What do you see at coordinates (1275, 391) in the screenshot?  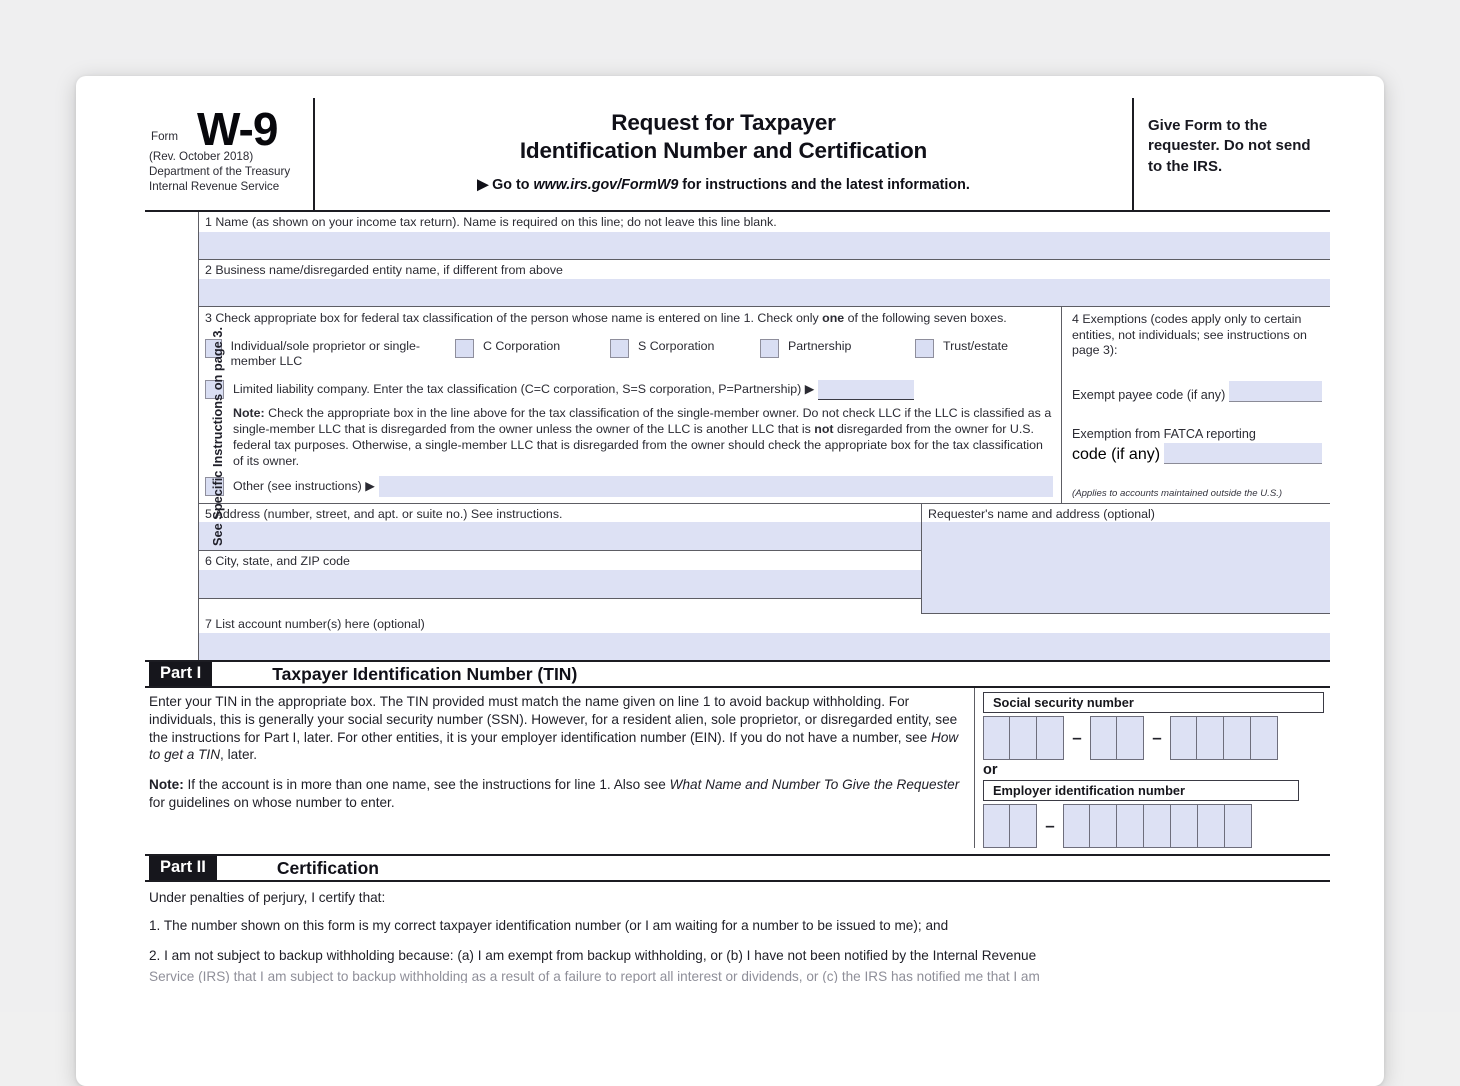 I see `exempt-payee-input` at bounding box center [1275, 391].